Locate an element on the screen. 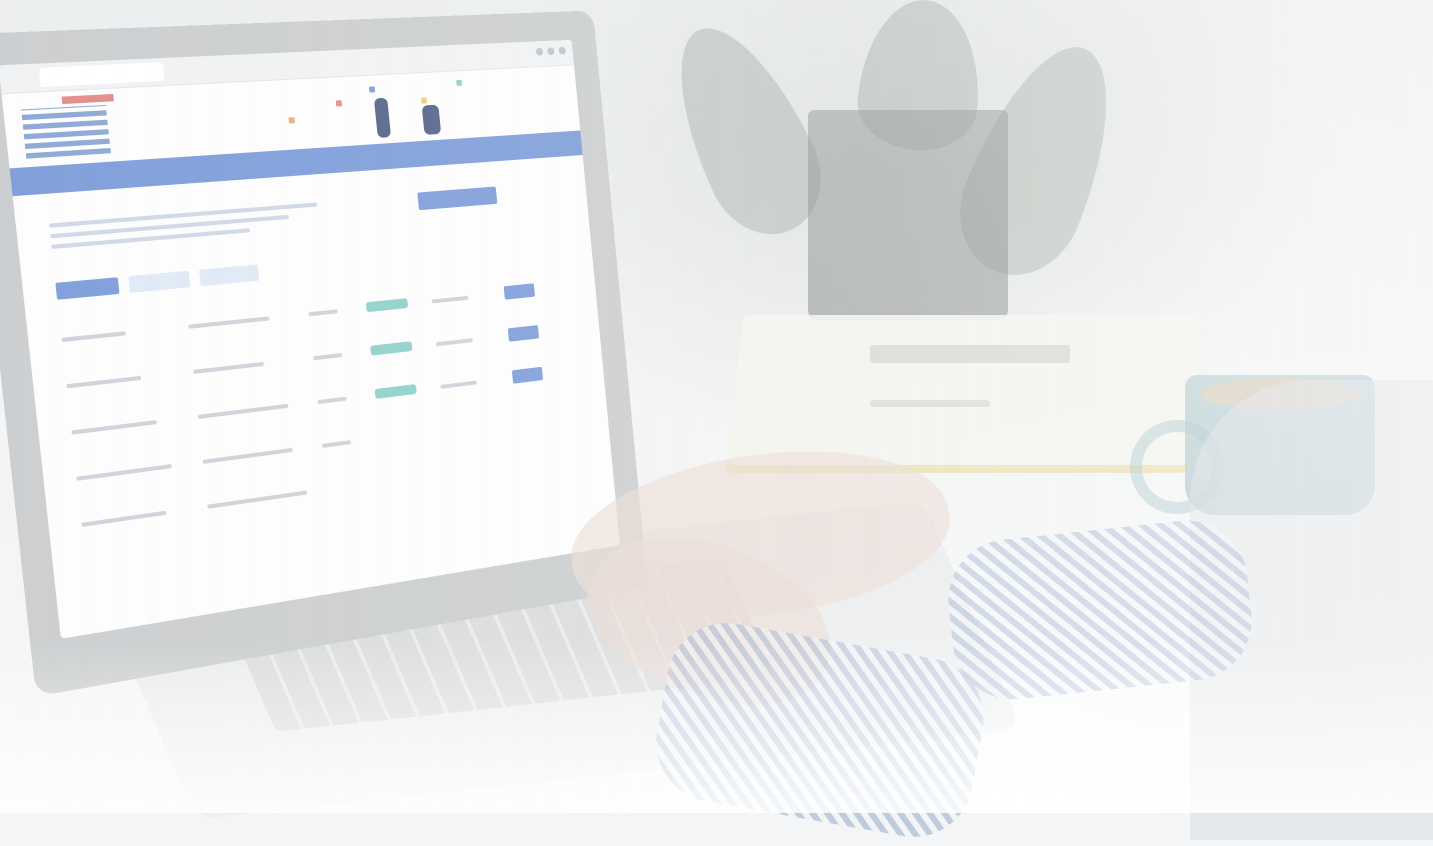 The image size is (1433, 846). browser-controls is located at coordinates (551, 51).